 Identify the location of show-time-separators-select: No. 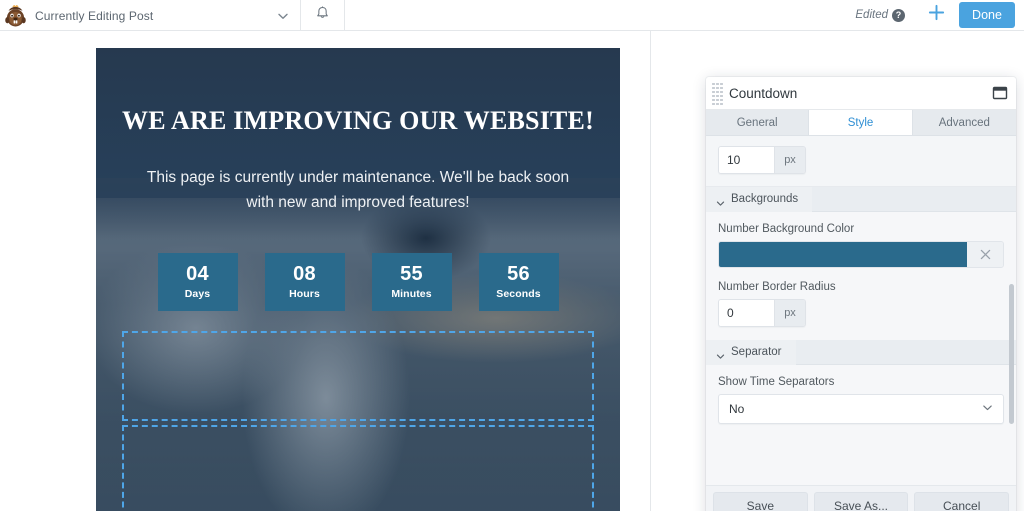
(861, 409).